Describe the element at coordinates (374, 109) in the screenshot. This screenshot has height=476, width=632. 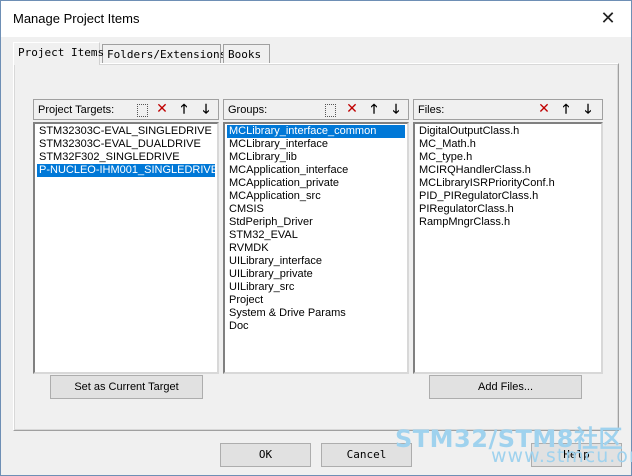
I see `move-up-group-icon: 🡑` at that location.